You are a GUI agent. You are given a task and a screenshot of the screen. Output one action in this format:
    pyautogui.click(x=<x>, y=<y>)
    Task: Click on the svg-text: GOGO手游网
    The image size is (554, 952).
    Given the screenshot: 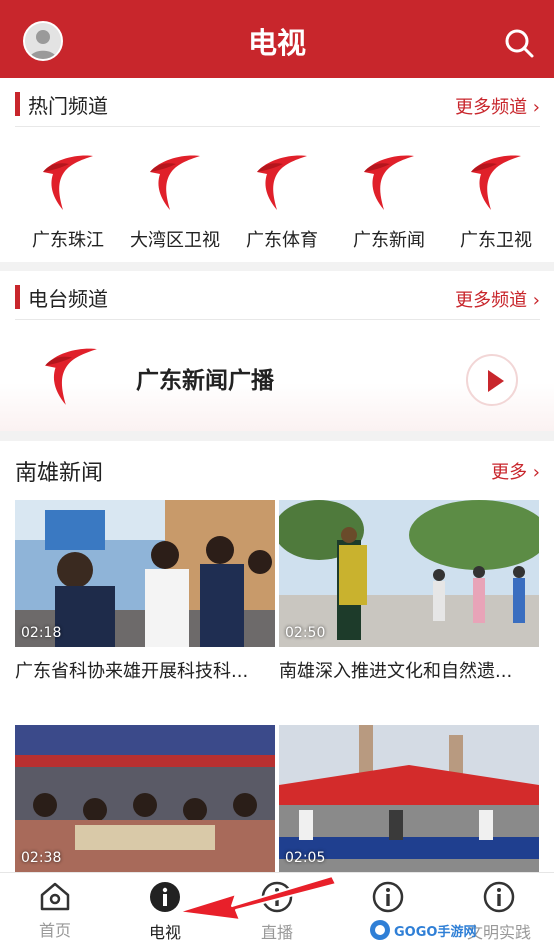 What is the action you would take?
    pyautogui.click(x=435, y=932)
    